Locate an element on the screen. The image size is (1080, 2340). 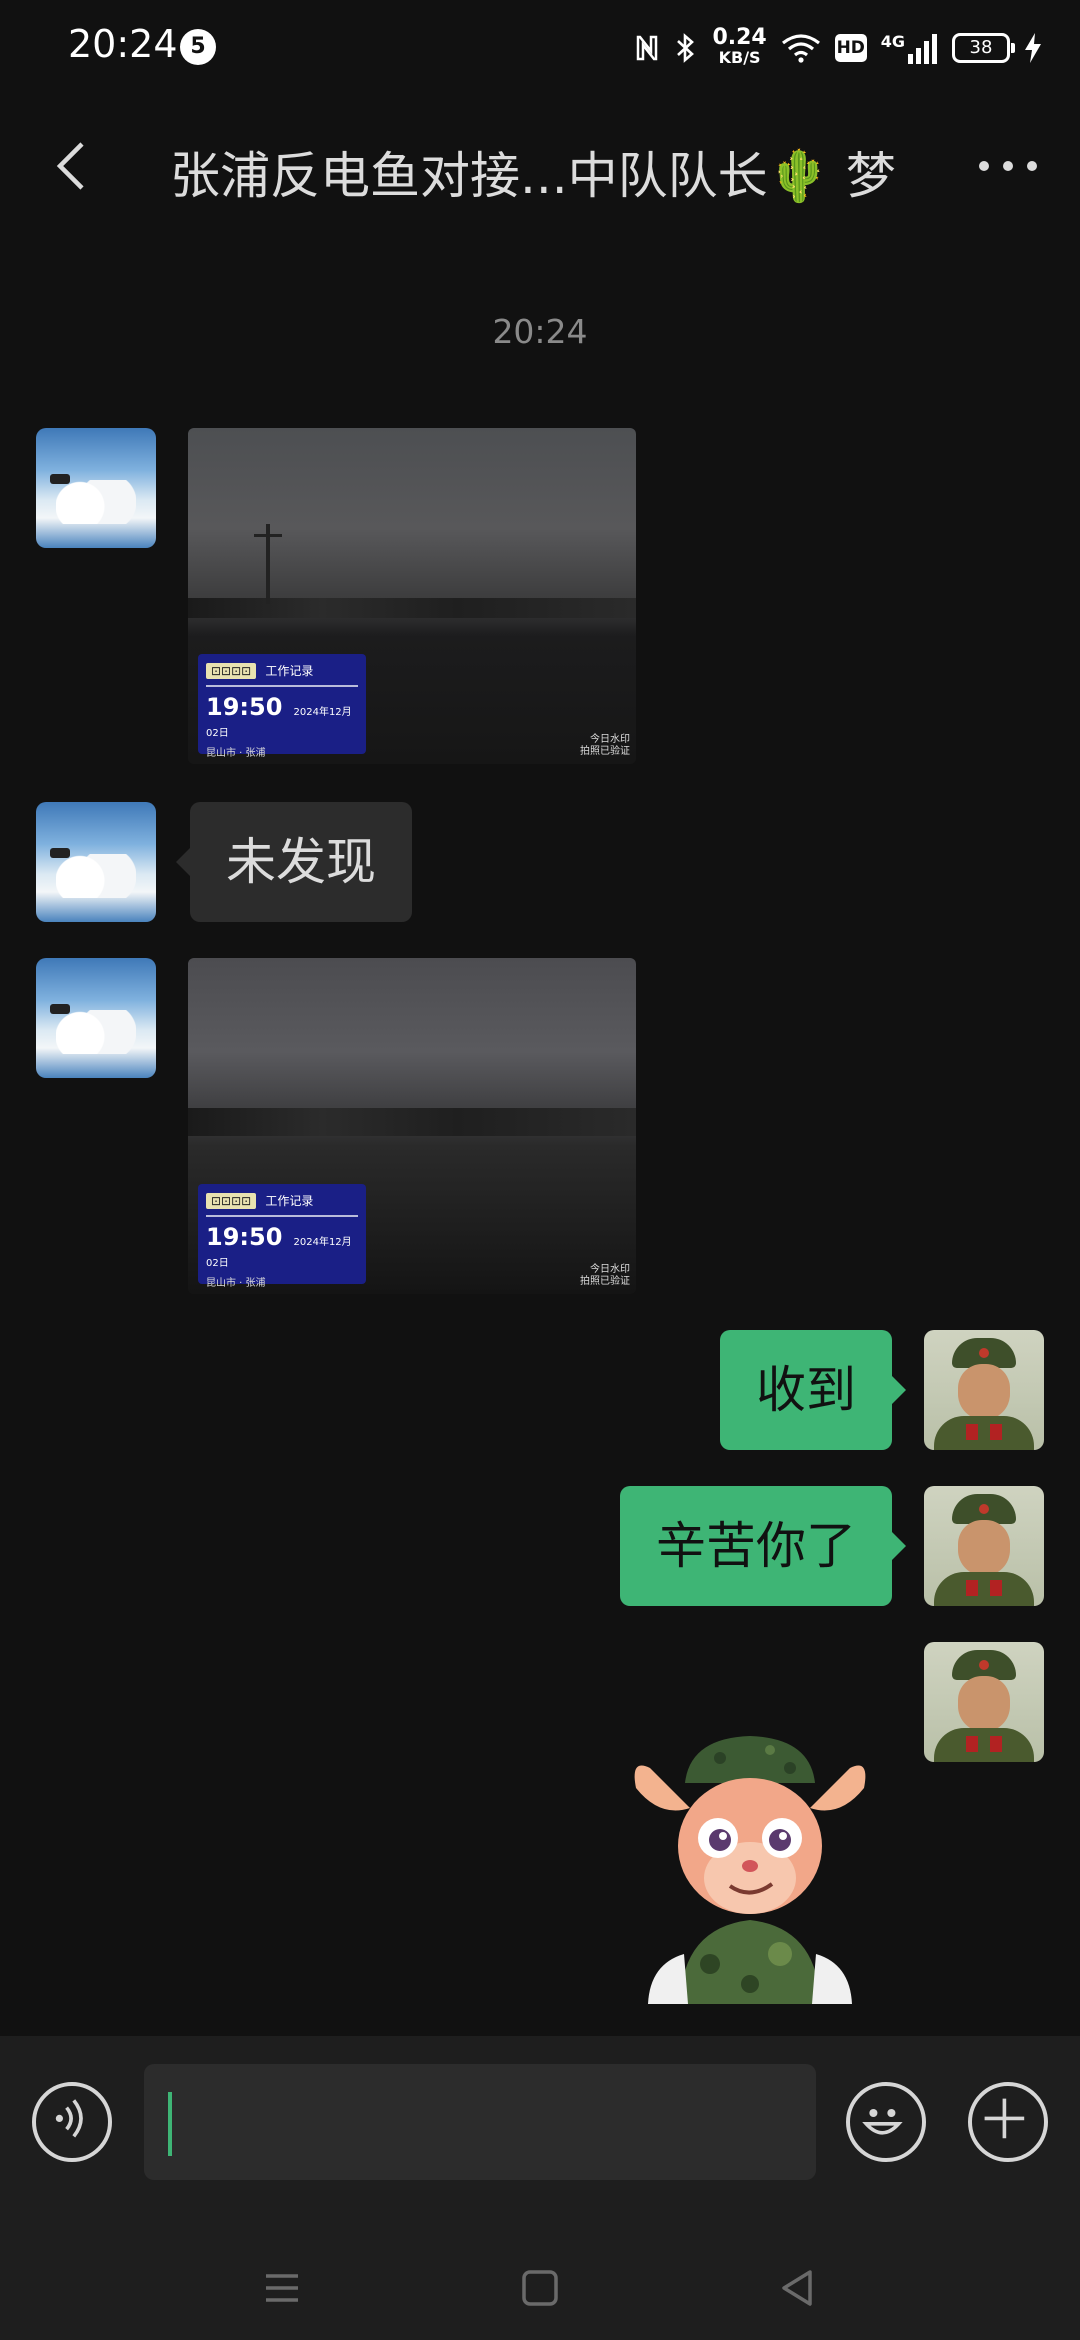
network-type: 4G is located at coordinates (892, 41).